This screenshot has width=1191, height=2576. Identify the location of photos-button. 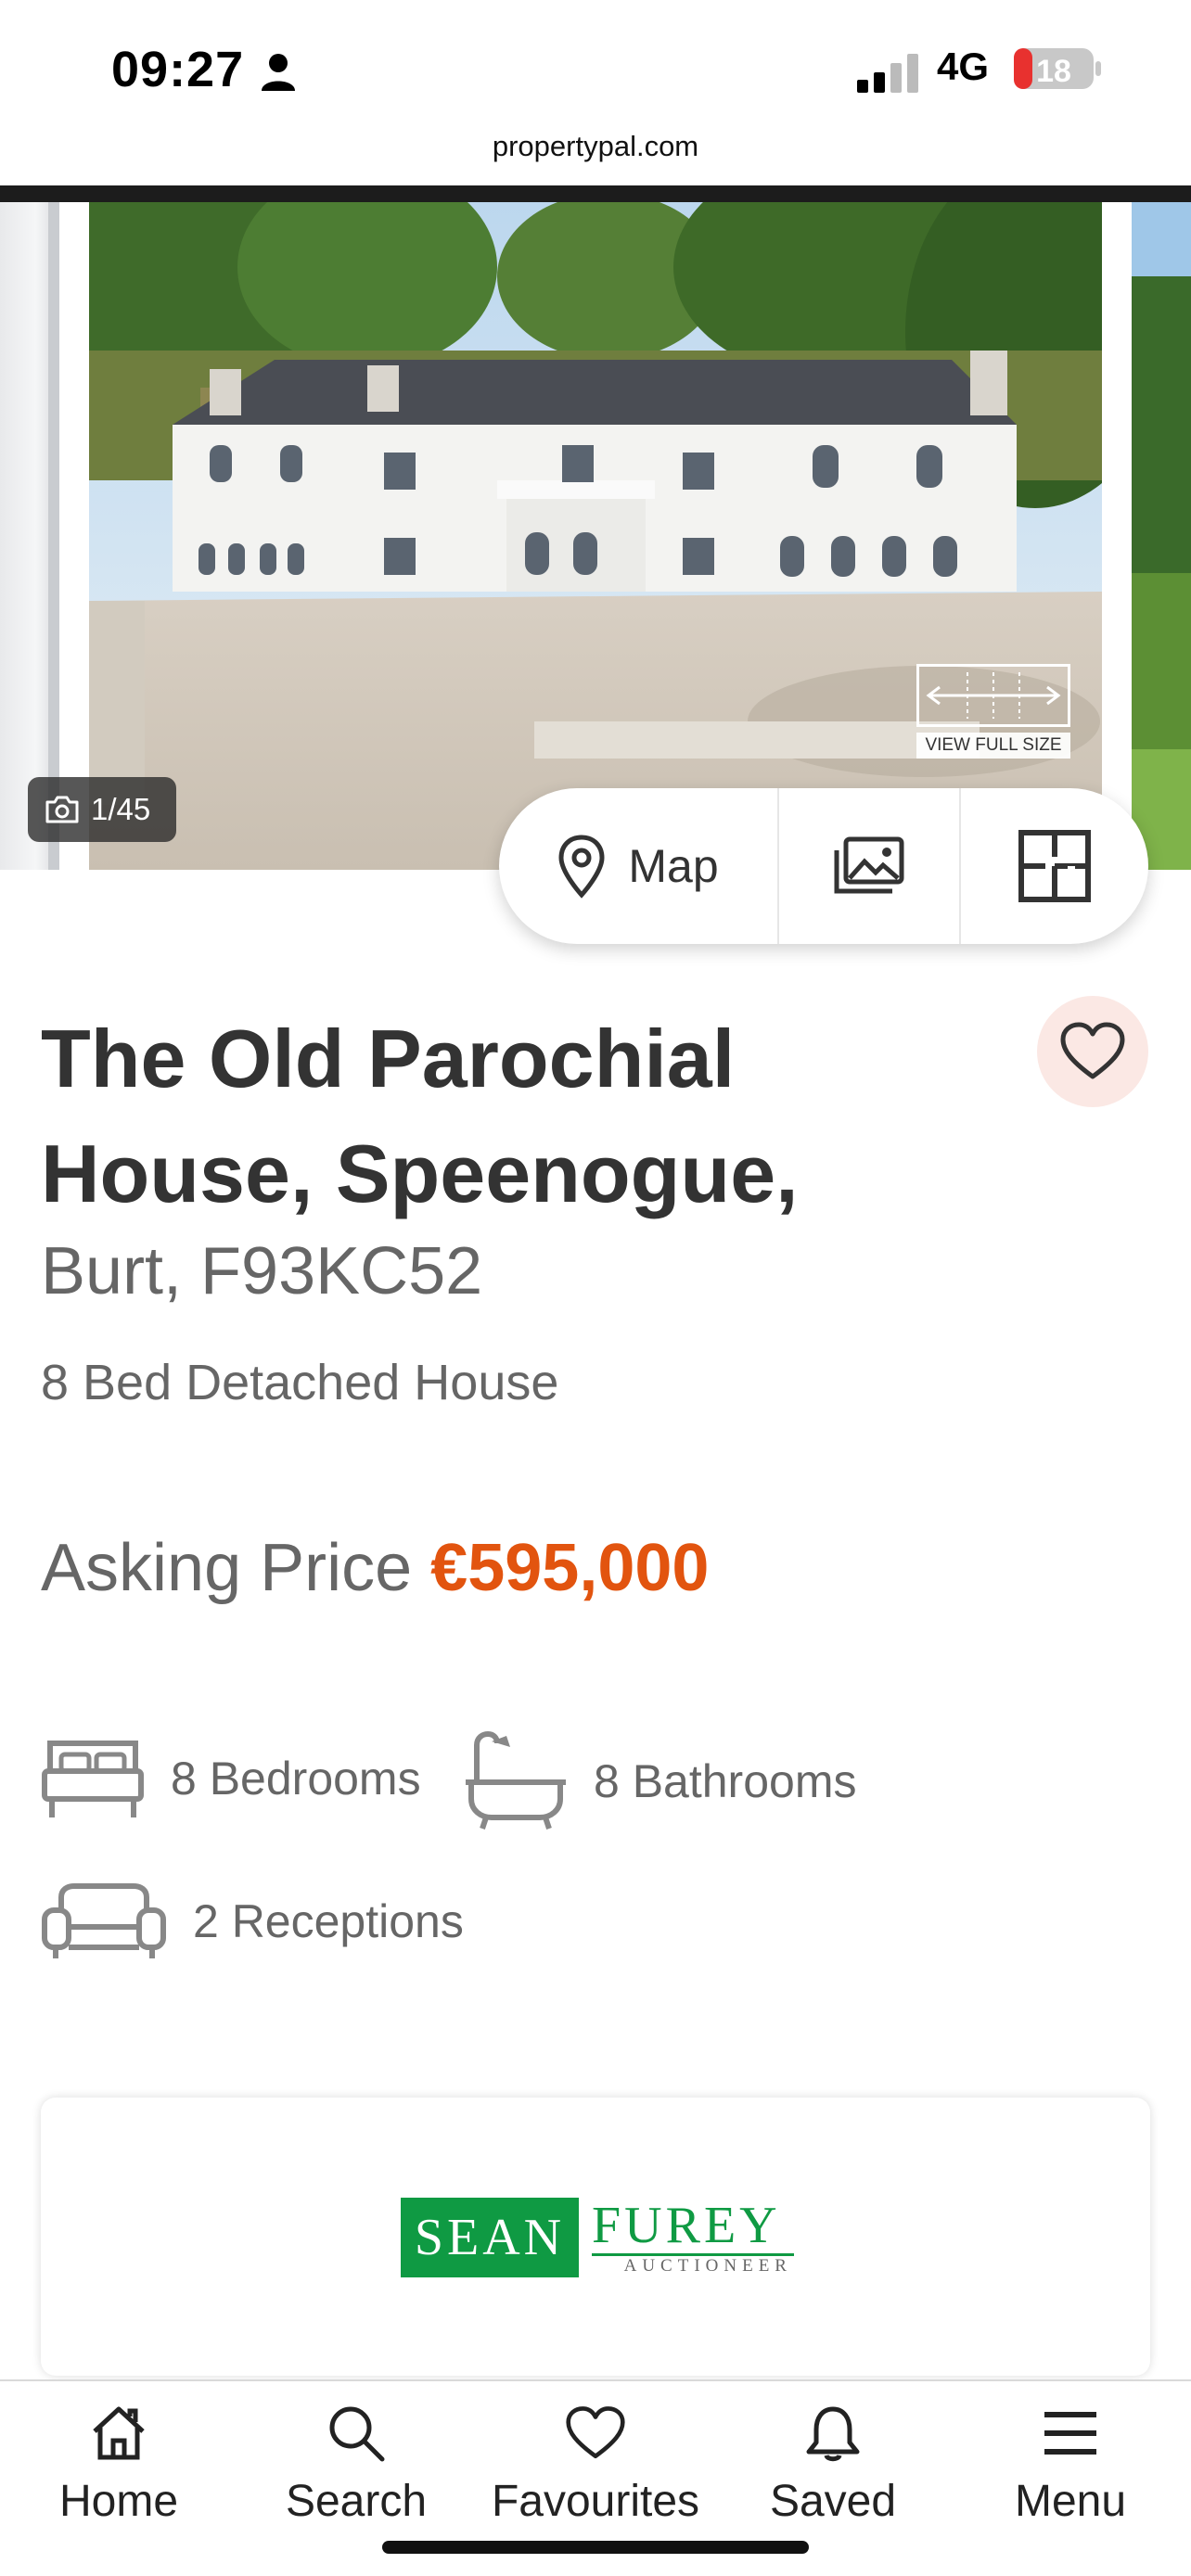
(870, 866).